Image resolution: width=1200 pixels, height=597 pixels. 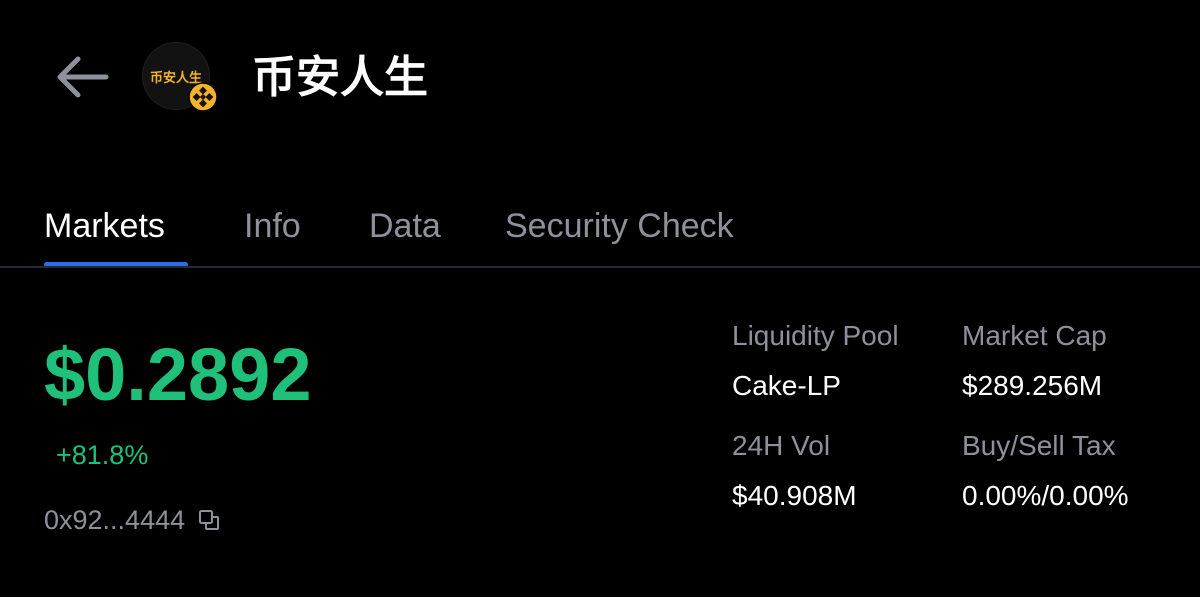 What do you see at coordinates (1045, 495) in the screenshot?
I see `buy-sell-tax-value: 0.00%/0.00%` at bounding box center [1045, 495].